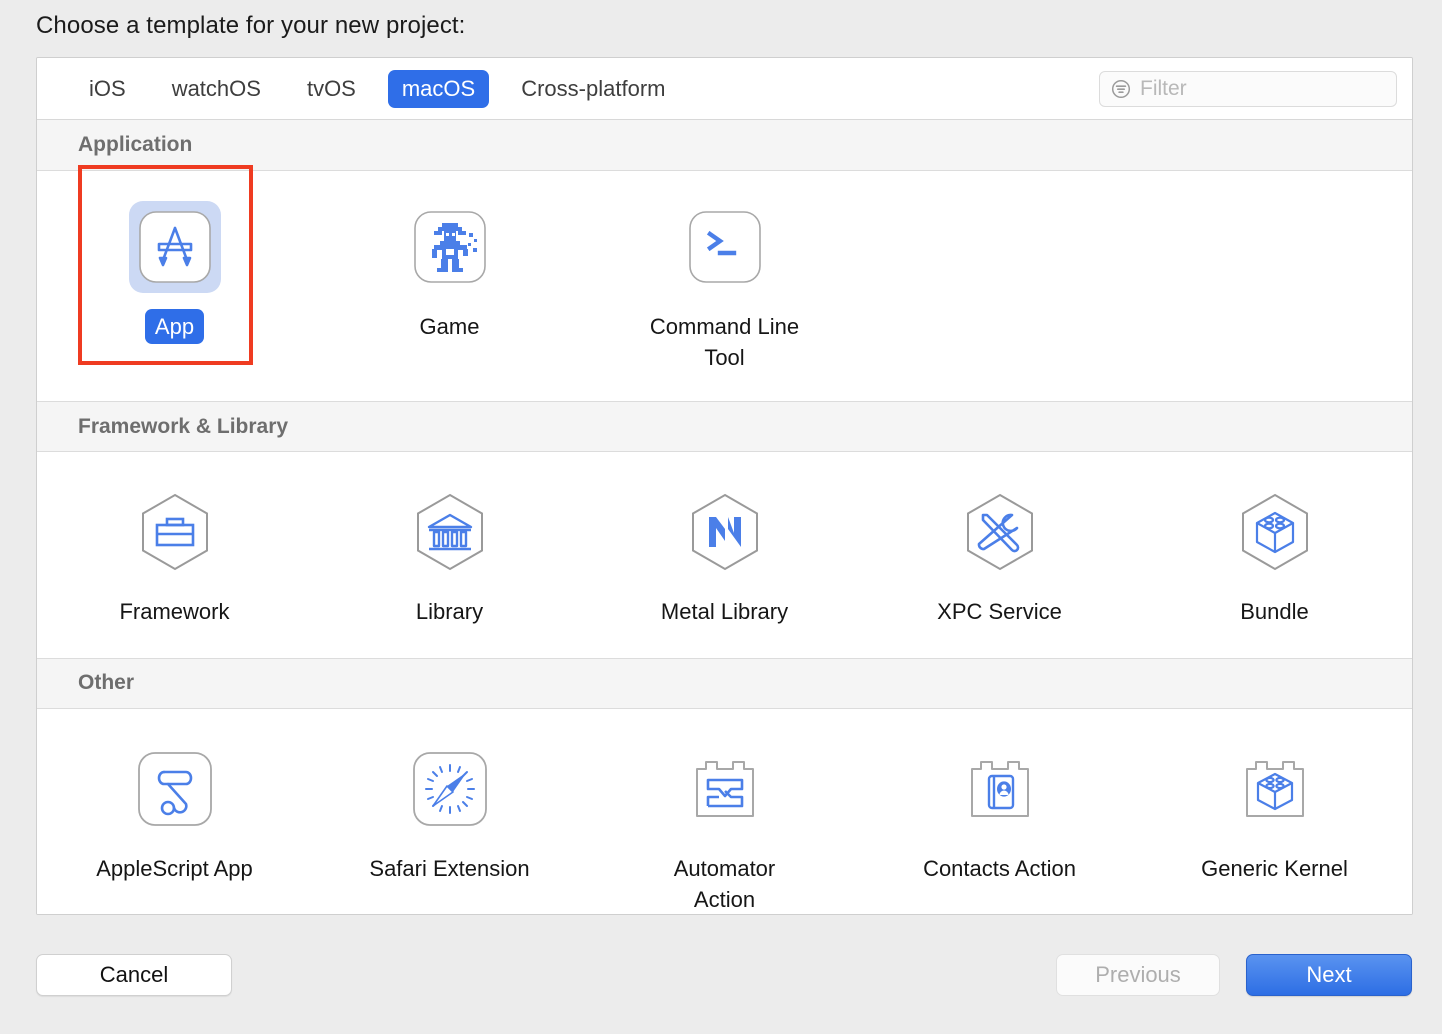 This screenshot has width=1442, height=1034. Describe the element at coordinates (1138, 975) in the screenshot. I see `previous-button: Previous` at that location.